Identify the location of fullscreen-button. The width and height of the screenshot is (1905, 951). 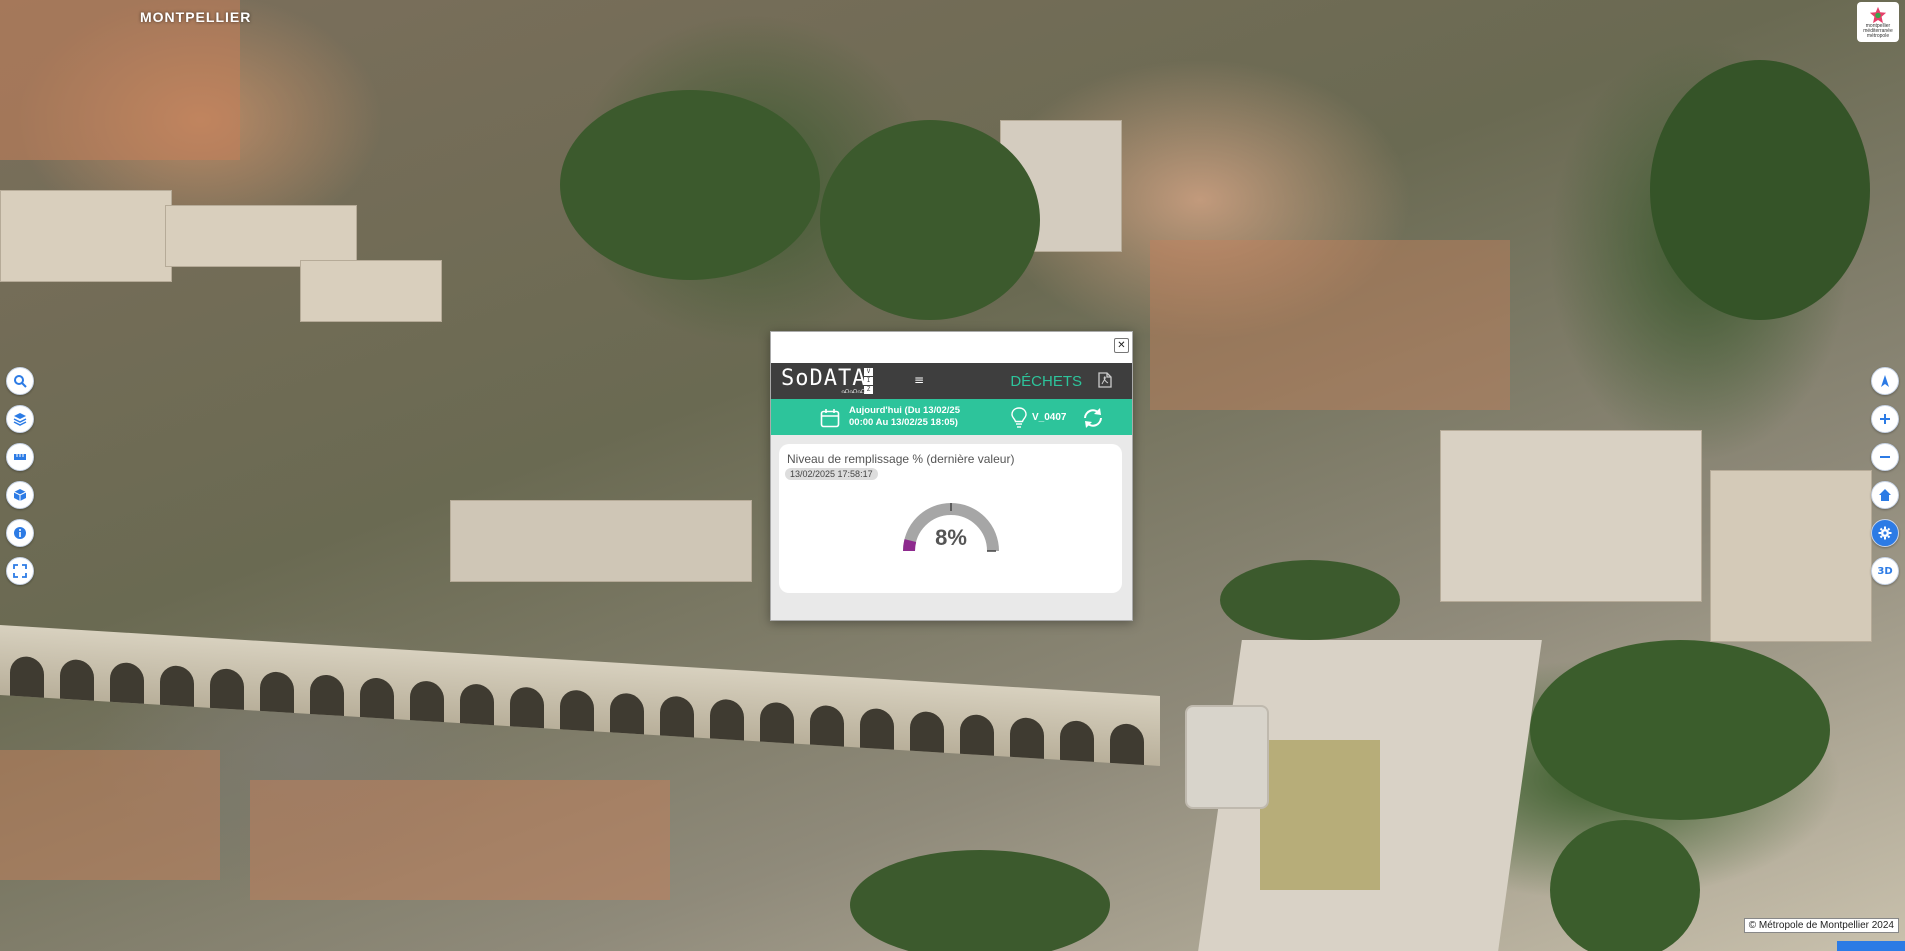
(20, 571).